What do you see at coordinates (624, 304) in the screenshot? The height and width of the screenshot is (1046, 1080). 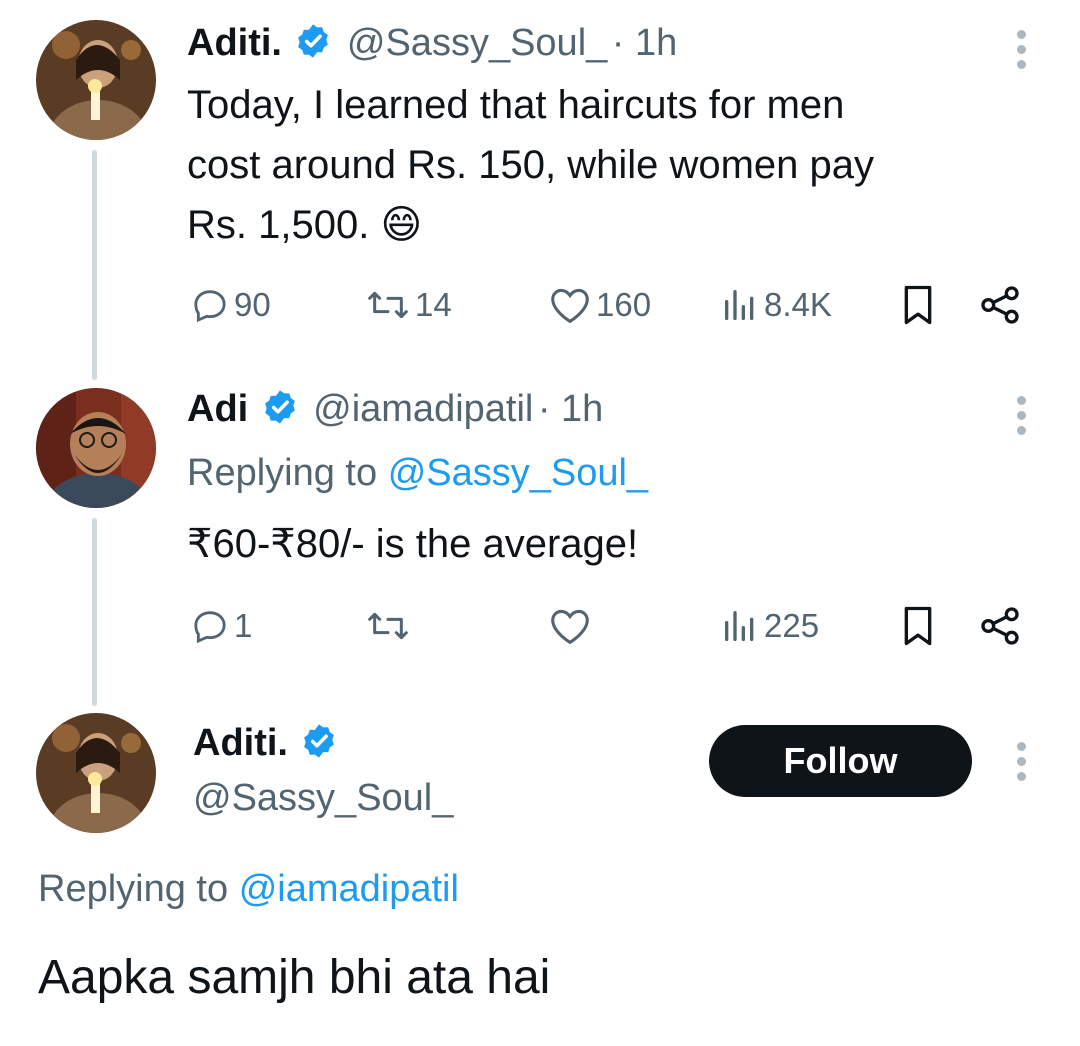 I see `like-count: 160` at bounding box center [624, 304].